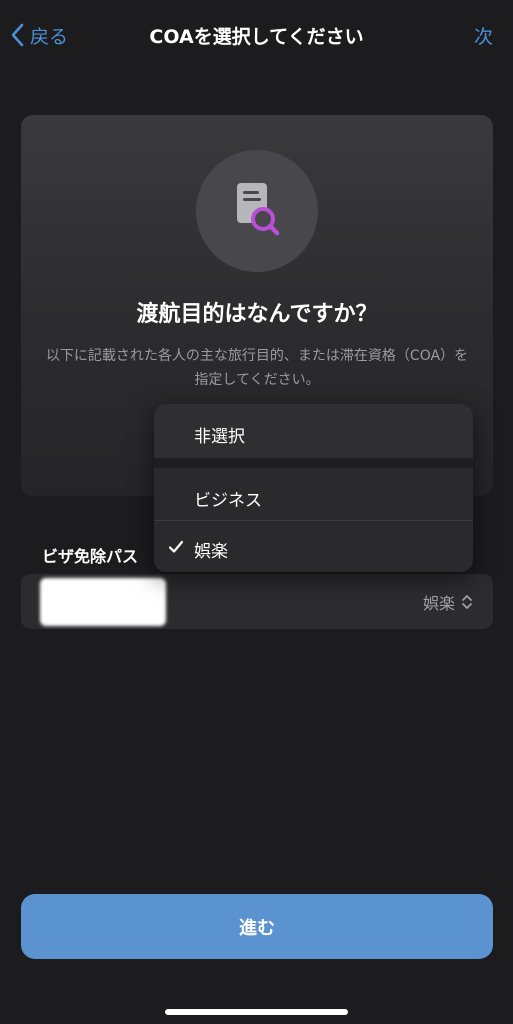 The width and height of the screenshot is (513, 1024). Describe the element at coordinates (211, 552) in the screenshot. I see `menu-item-label: 娯楽` at that location.